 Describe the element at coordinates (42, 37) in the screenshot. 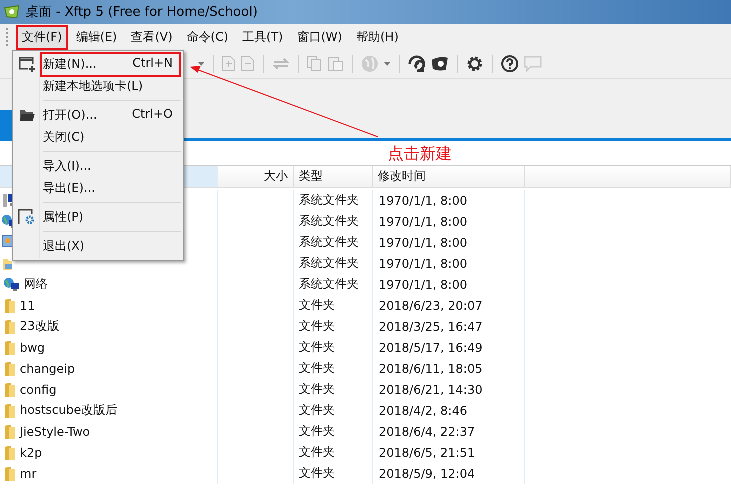

I see `menu-item: 文件(F)` at that location.